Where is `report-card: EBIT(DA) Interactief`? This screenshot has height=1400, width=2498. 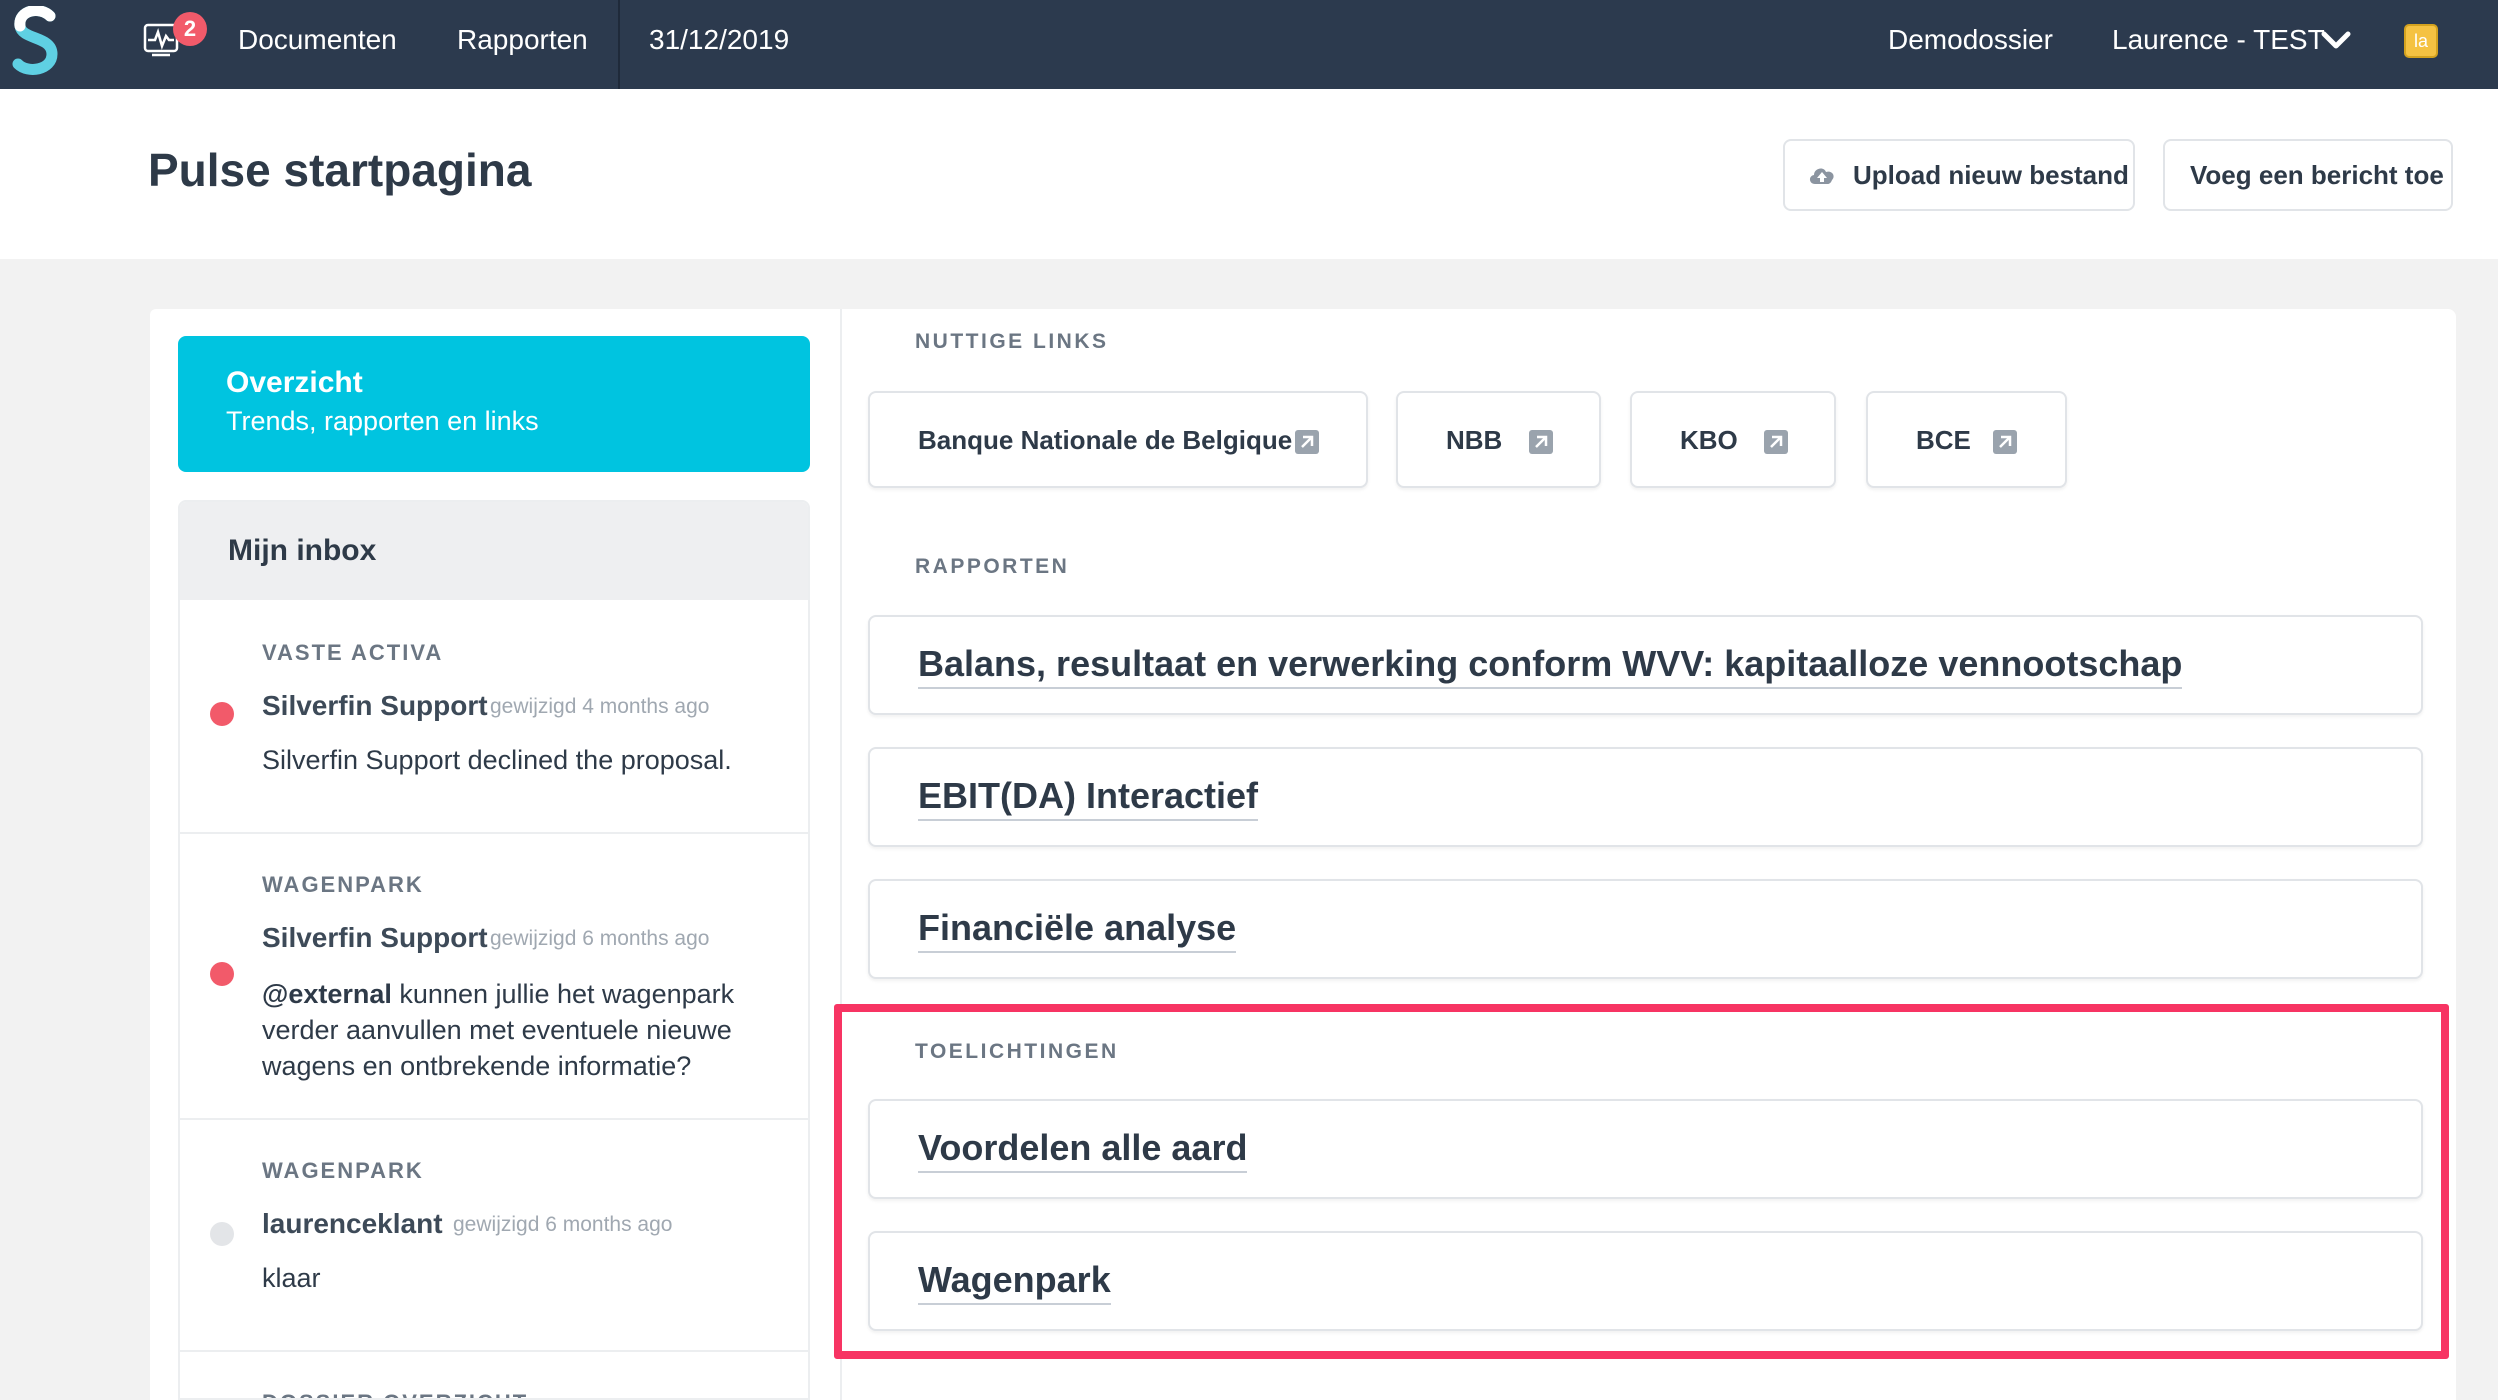
report-card: EBIT(DA) Interactief is located at coordinates (1645, 797).